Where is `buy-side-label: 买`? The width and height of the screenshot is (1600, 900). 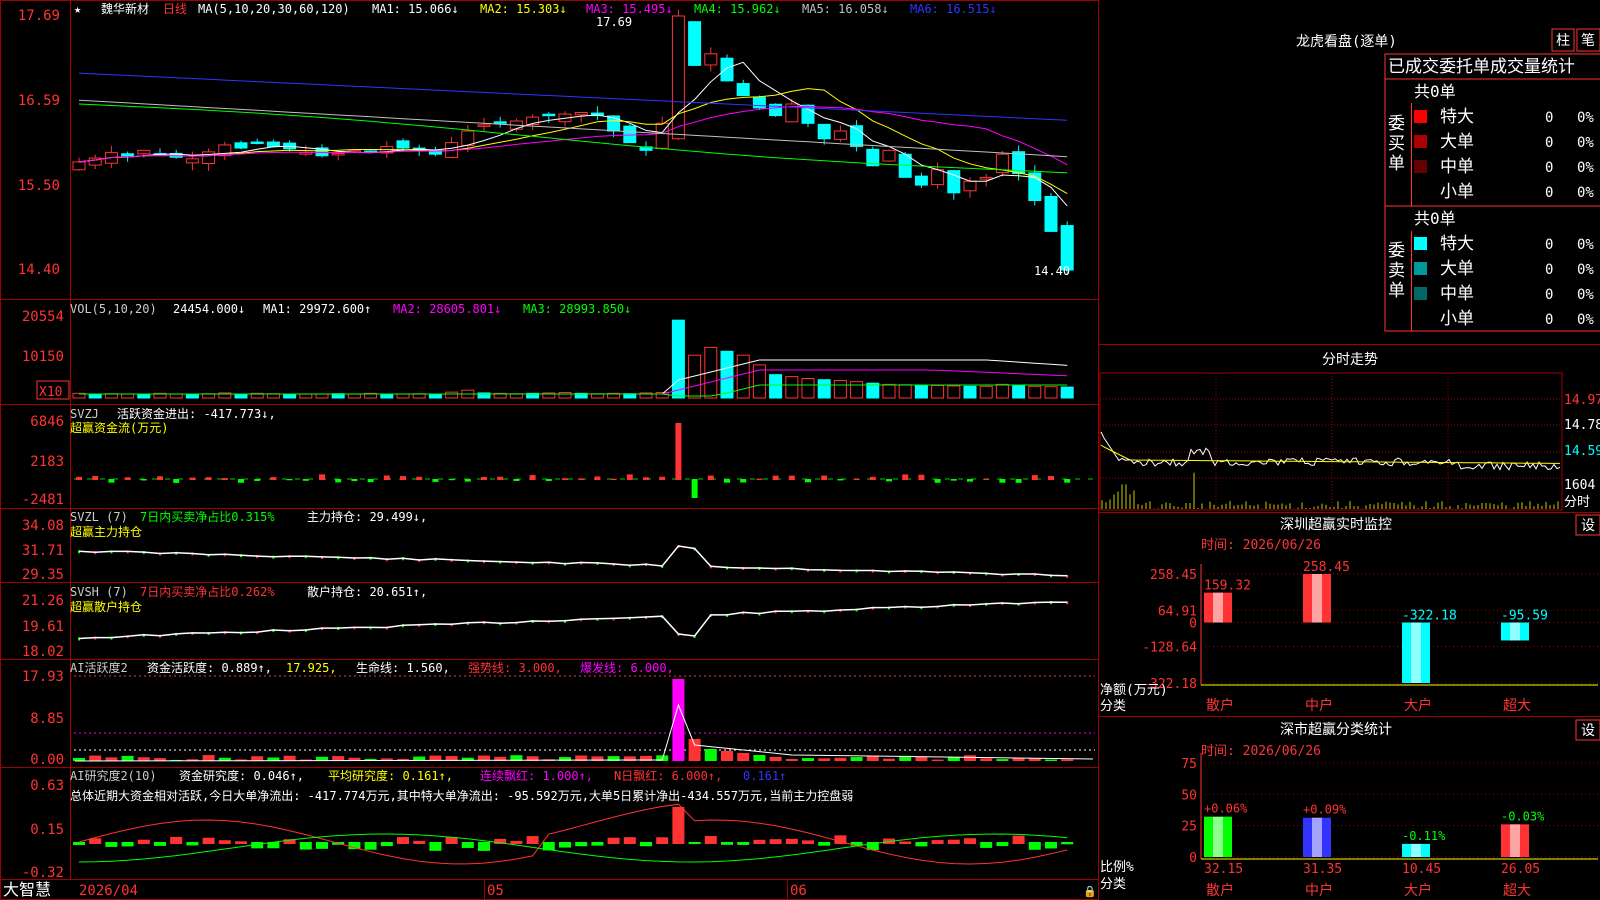 buy-side-label: 买 is located at coordinates (1396, 144).